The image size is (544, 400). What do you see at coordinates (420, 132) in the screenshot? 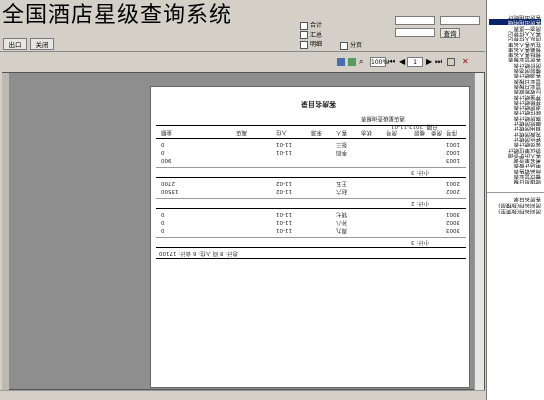
I see `header-cell: 楼层` at bounding box center [420, 132].